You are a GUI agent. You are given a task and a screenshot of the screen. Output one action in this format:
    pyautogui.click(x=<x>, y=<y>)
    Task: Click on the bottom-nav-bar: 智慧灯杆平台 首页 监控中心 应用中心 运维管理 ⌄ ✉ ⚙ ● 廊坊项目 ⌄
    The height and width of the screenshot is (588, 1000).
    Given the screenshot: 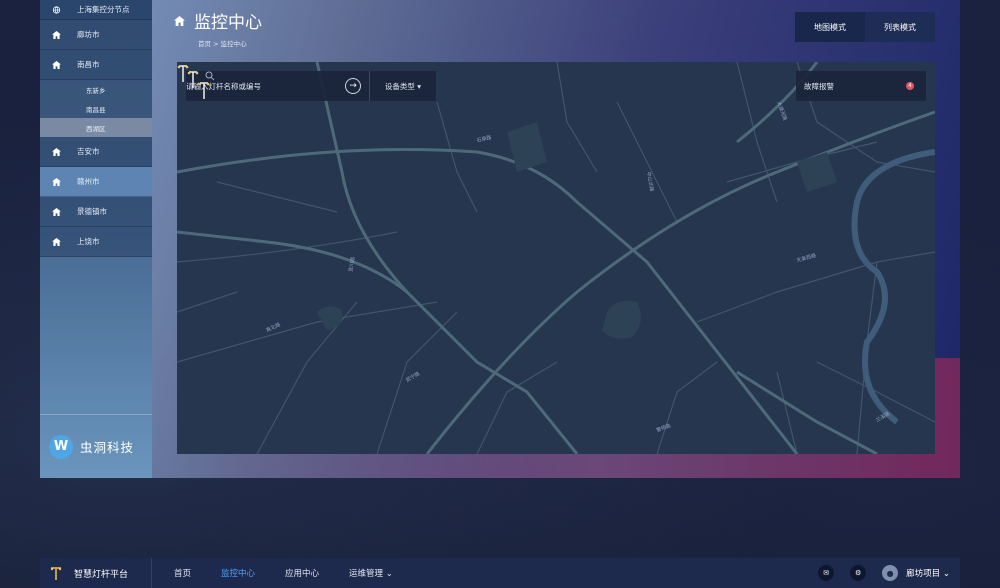 What is the action you would take?
    pyautogui.click(x=500, y=573)
    